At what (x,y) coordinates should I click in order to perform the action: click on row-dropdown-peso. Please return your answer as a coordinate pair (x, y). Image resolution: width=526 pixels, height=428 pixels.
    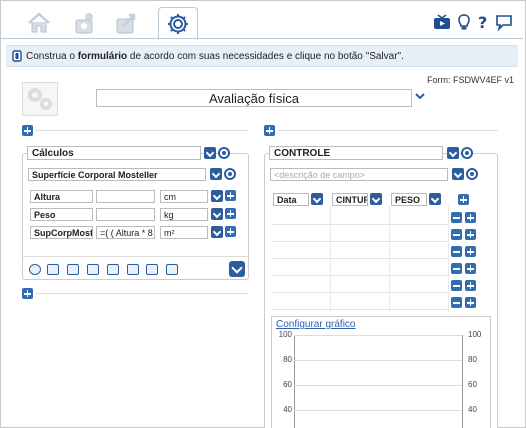
    Looking at the image, I should click on (217, 214).